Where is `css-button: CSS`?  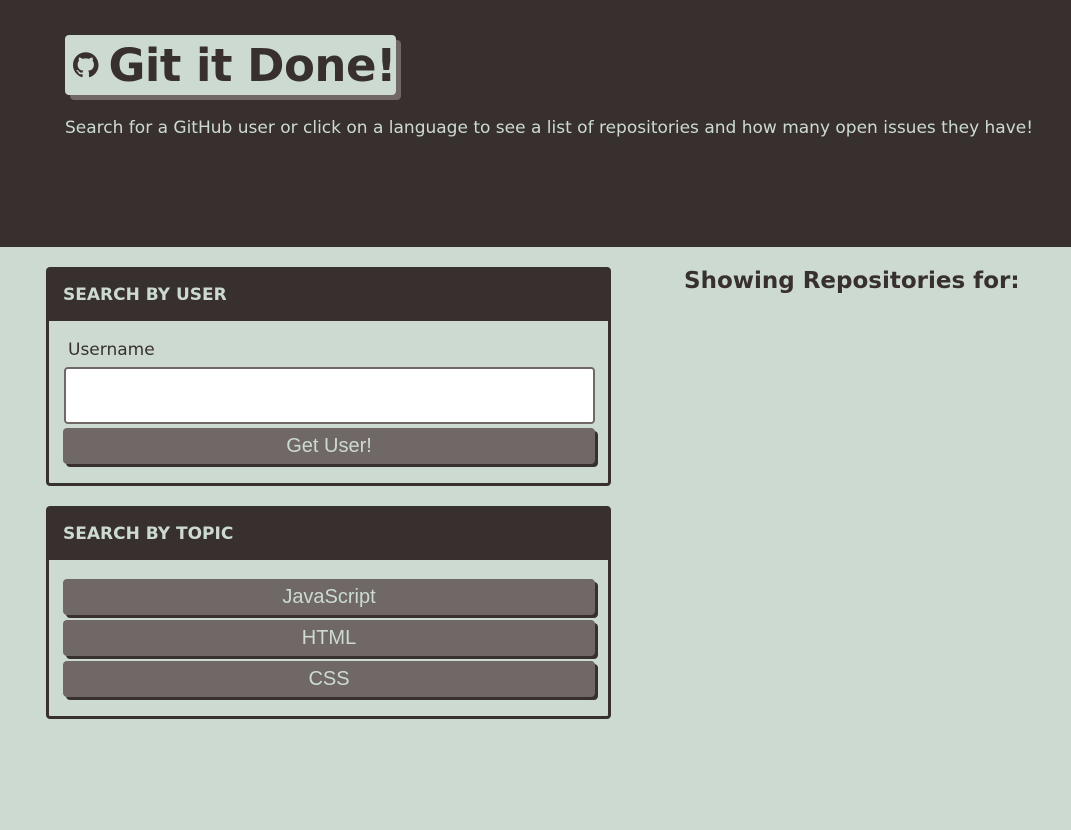 css-button: CSS is located at coordinates (329, 679).